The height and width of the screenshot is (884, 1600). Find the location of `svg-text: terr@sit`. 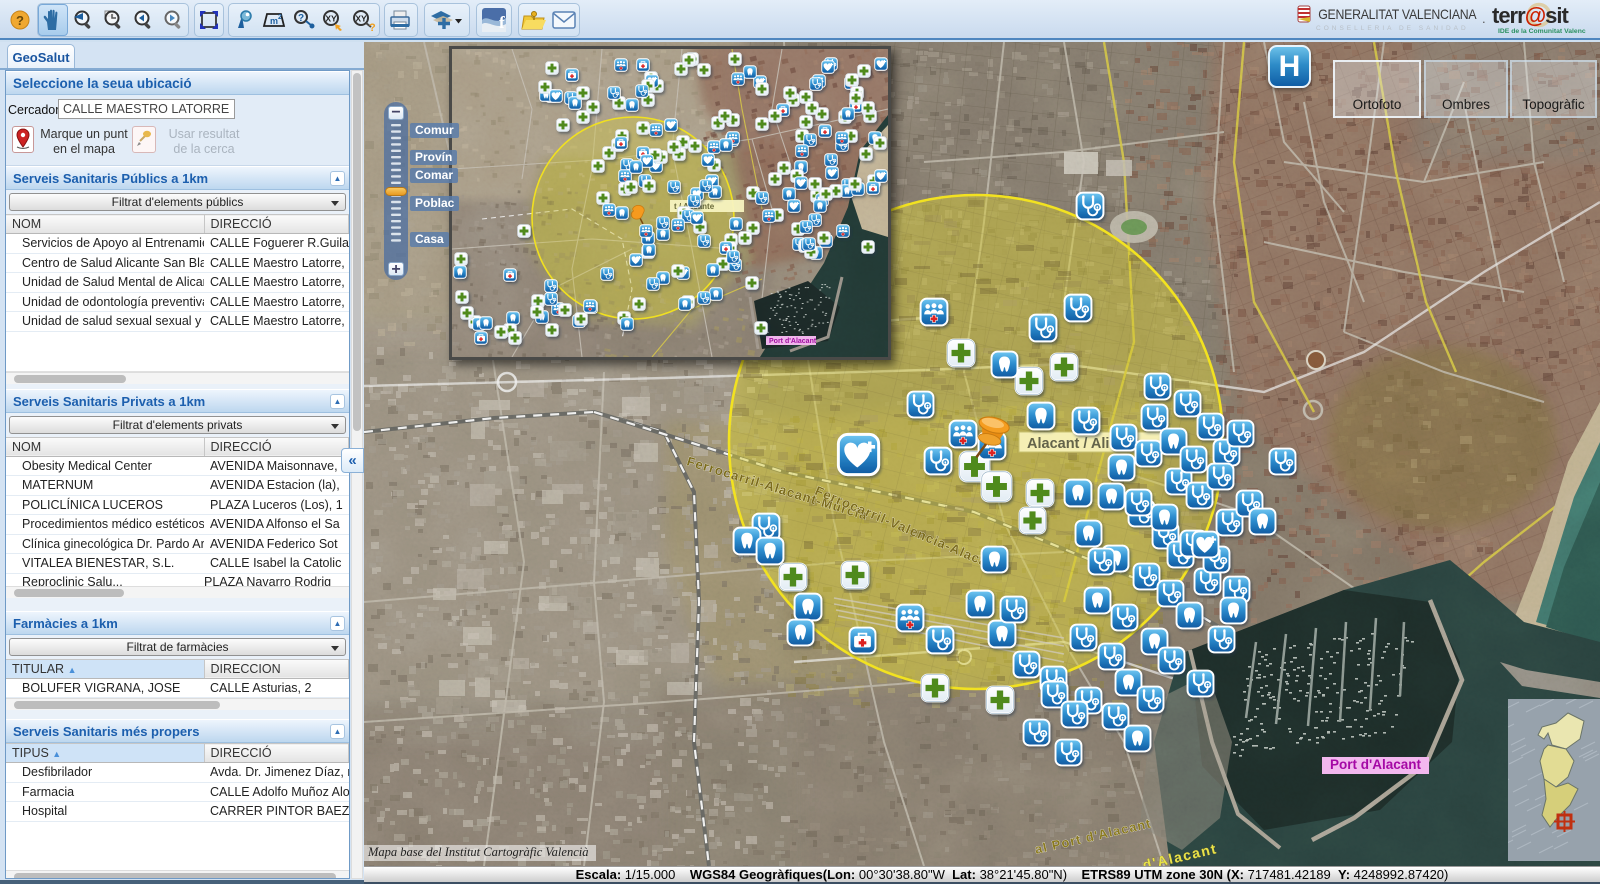

svg-text: terr@sit is located at coordinates (1530, 15).